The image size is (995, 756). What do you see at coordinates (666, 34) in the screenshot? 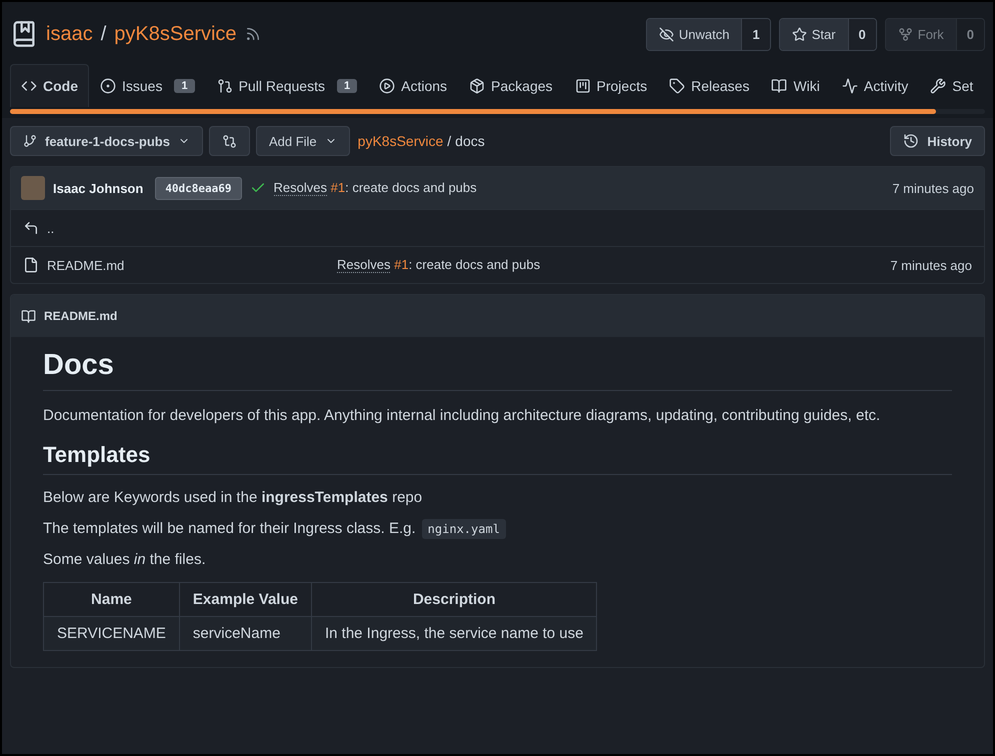
I see `eye-slash-icon` at bounding box center [666, 34].